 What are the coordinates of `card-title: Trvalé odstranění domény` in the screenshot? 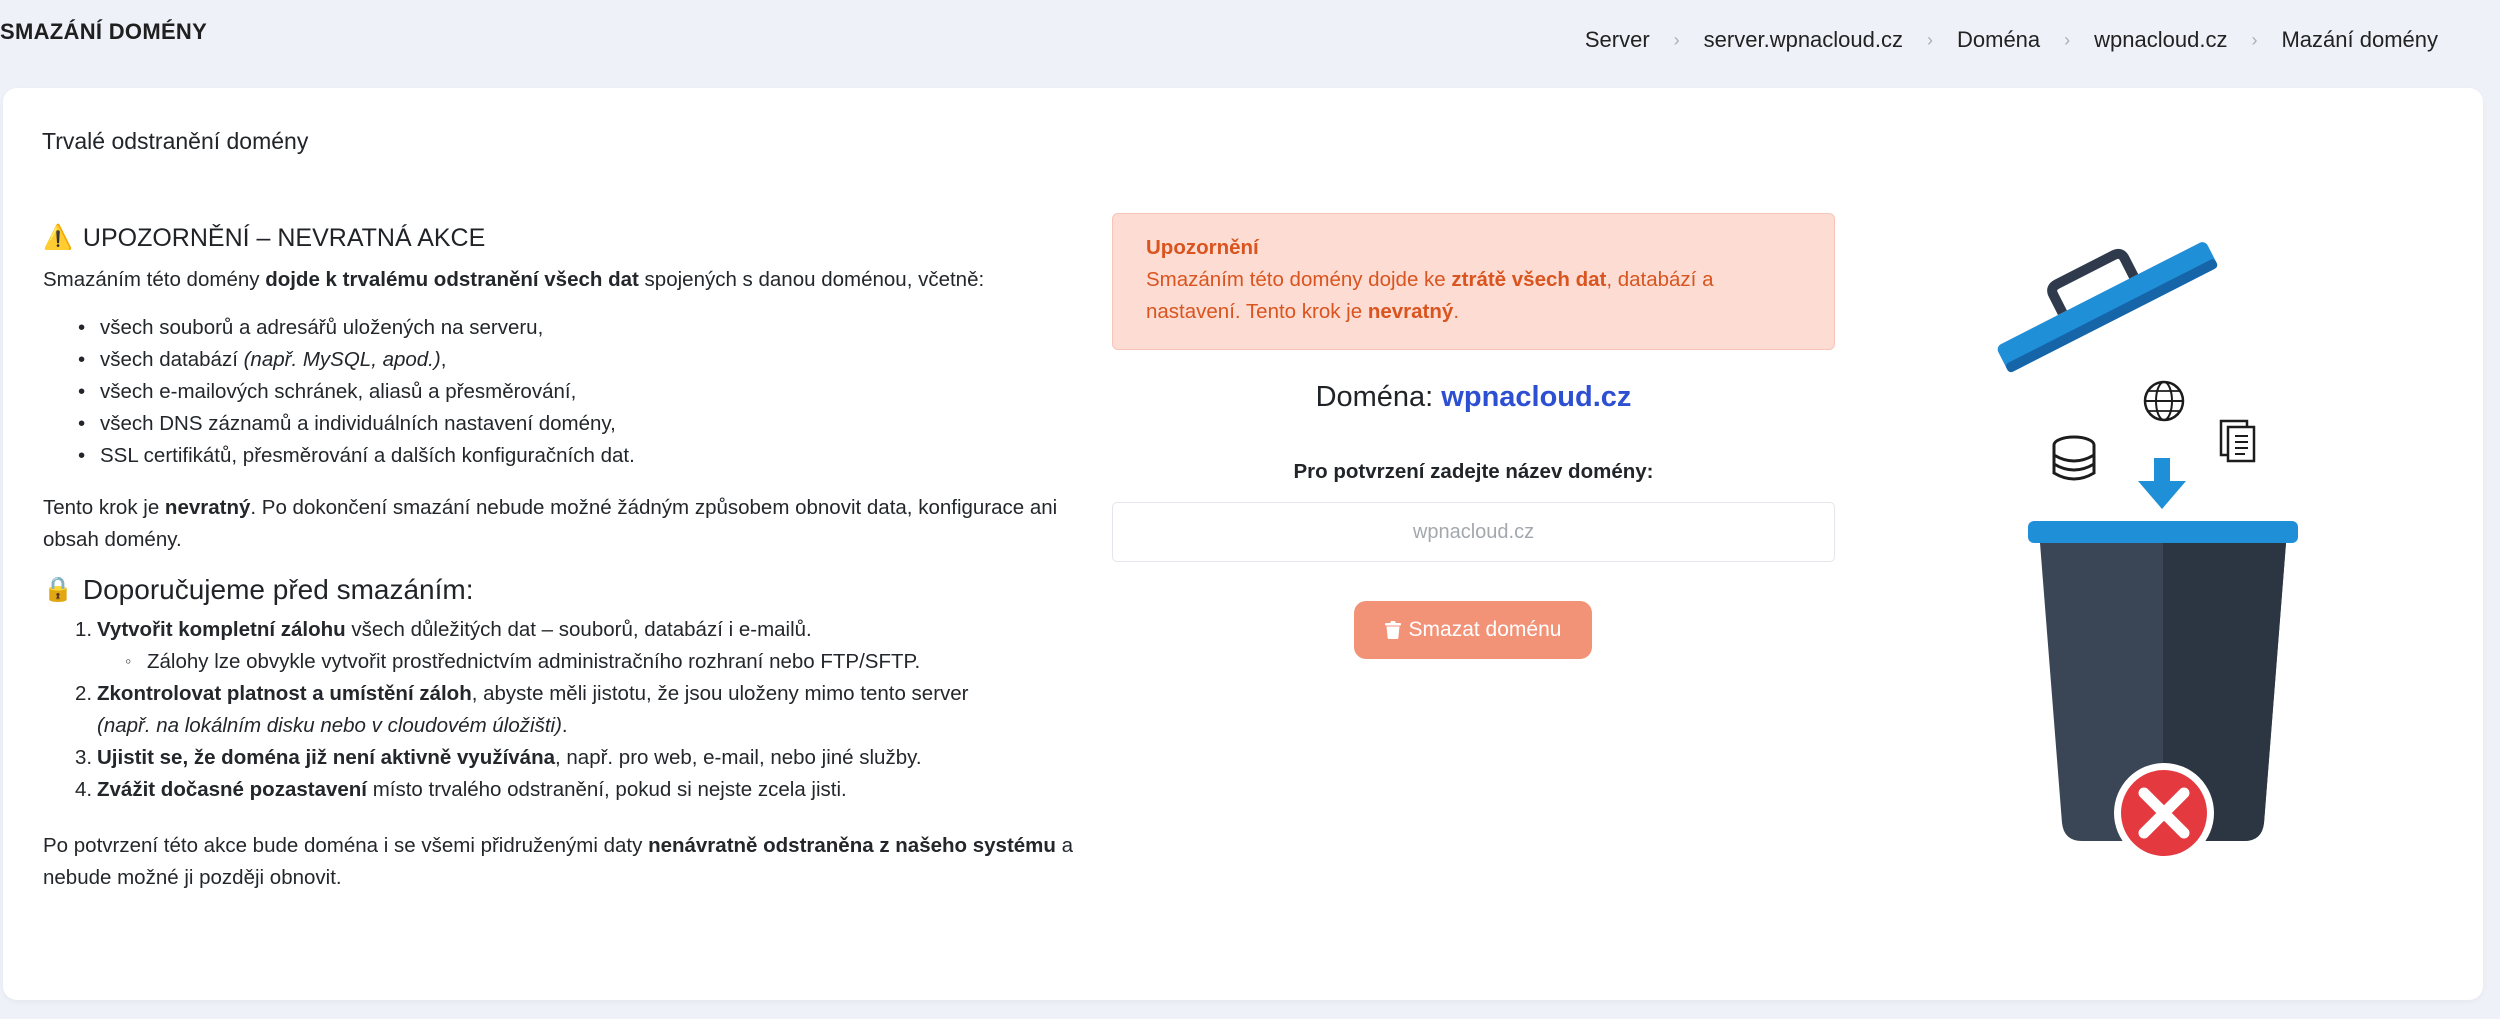 It's located at (175, 141).